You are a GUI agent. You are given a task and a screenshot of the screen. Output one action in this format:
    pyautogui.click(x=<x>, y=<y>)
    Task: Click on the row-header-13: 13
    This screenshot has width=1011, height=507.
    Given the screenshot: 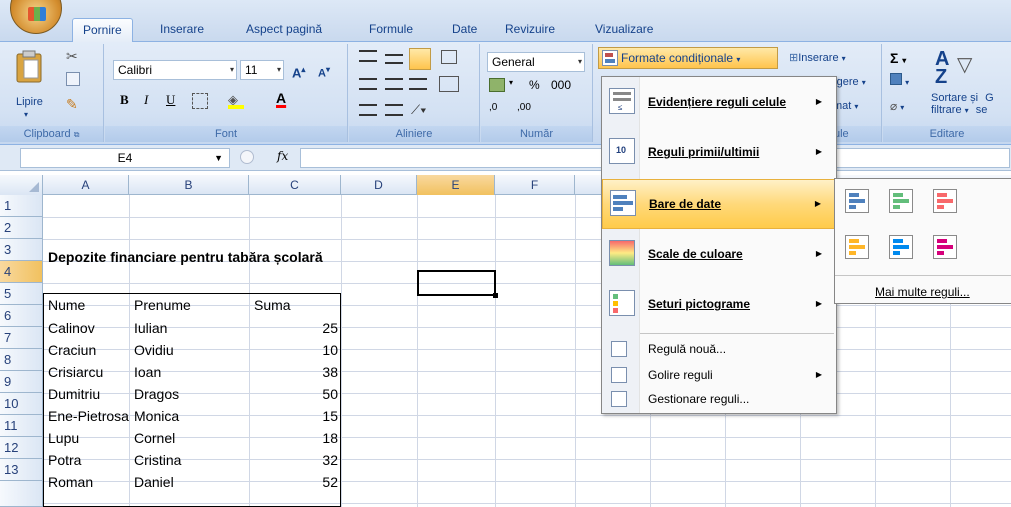 What is the action you would take?
    pyautogui.click(x=21, y=470)
    